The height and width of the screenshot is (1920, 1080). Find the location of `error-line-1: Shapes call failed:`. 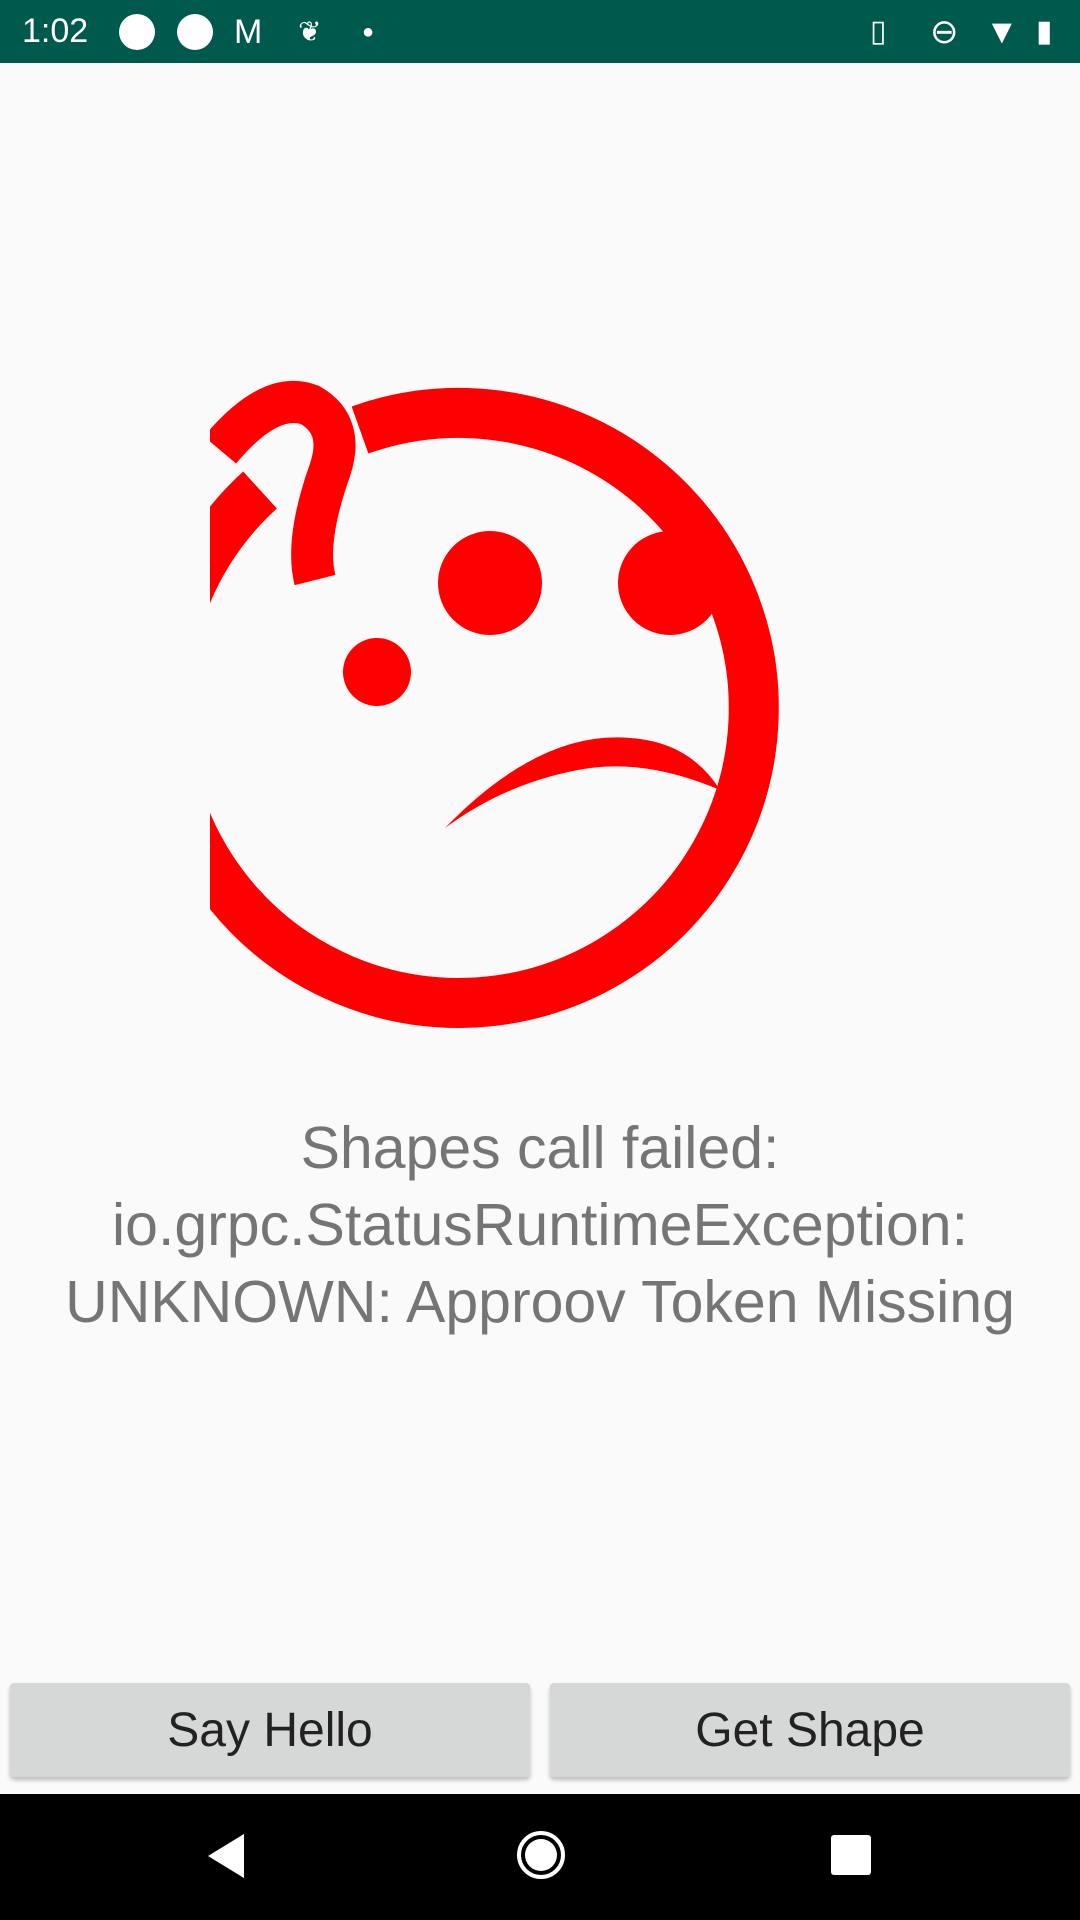

error-line-1: Shapes call failed: is located at coordinates (540, 1148).